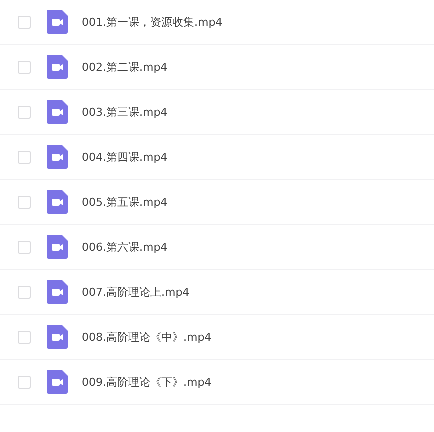 This screenshot has height=432, width=434. Describe the element at coordinates (136, 292) in the screenshot. I see `file-name: 007.高阶理论上.mp4` at that location.